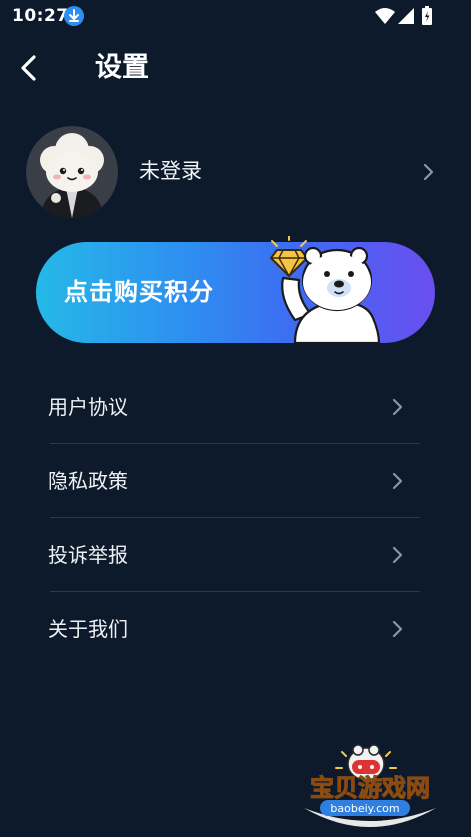 Image resolution: width=471 pixels, height=837 pixels. I want to click on buy-points-label: 点击购买积分, so click(139, 292).